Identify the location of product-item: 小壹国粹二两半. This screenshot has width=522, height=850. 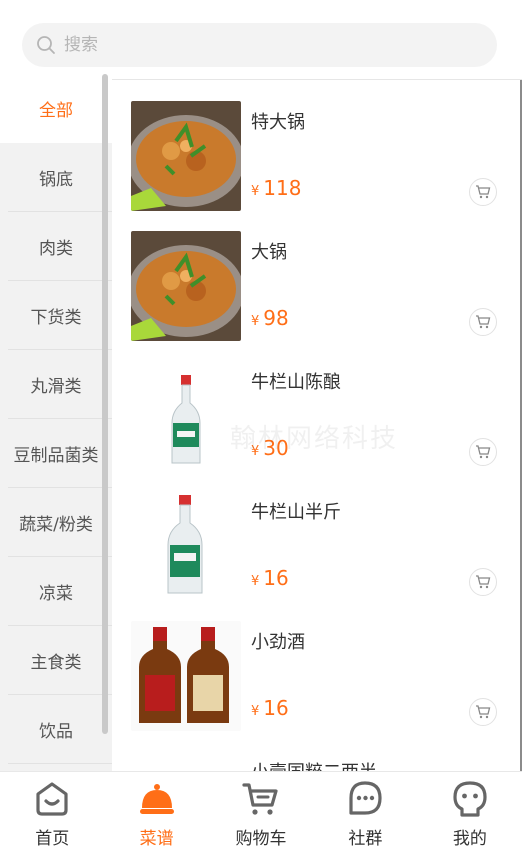
(317, 751).